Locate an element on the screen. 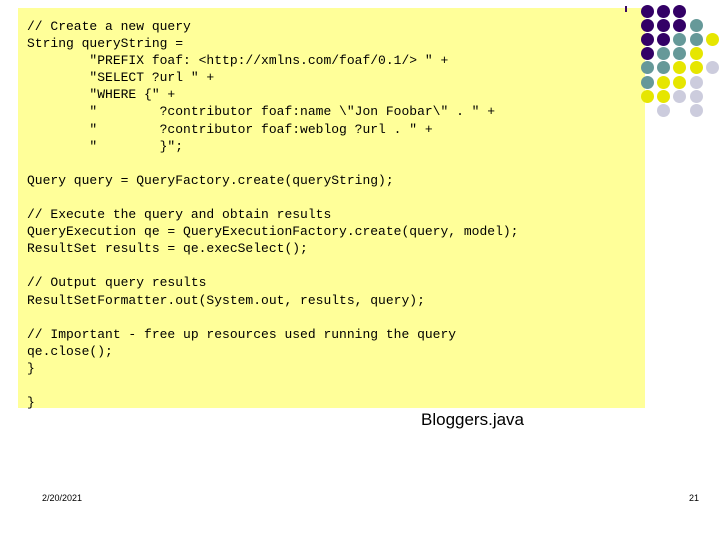 The height and width of the screenshot is (540, 720). dot-grid-decoration-icon is located at coordinates (680, 61).